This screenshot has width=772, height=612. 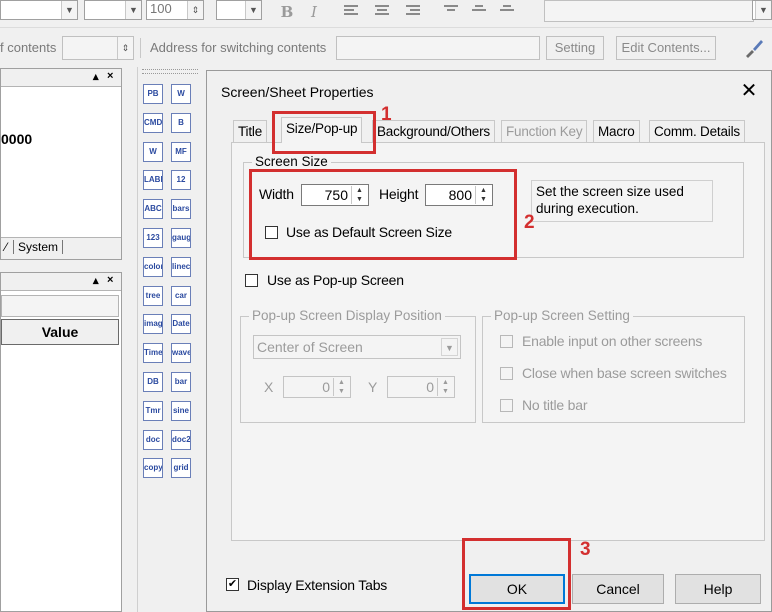 What do you see at coordinates (451, 11) in the screenshot?
I see `align-top-icon` at bounding box center [451, 11].